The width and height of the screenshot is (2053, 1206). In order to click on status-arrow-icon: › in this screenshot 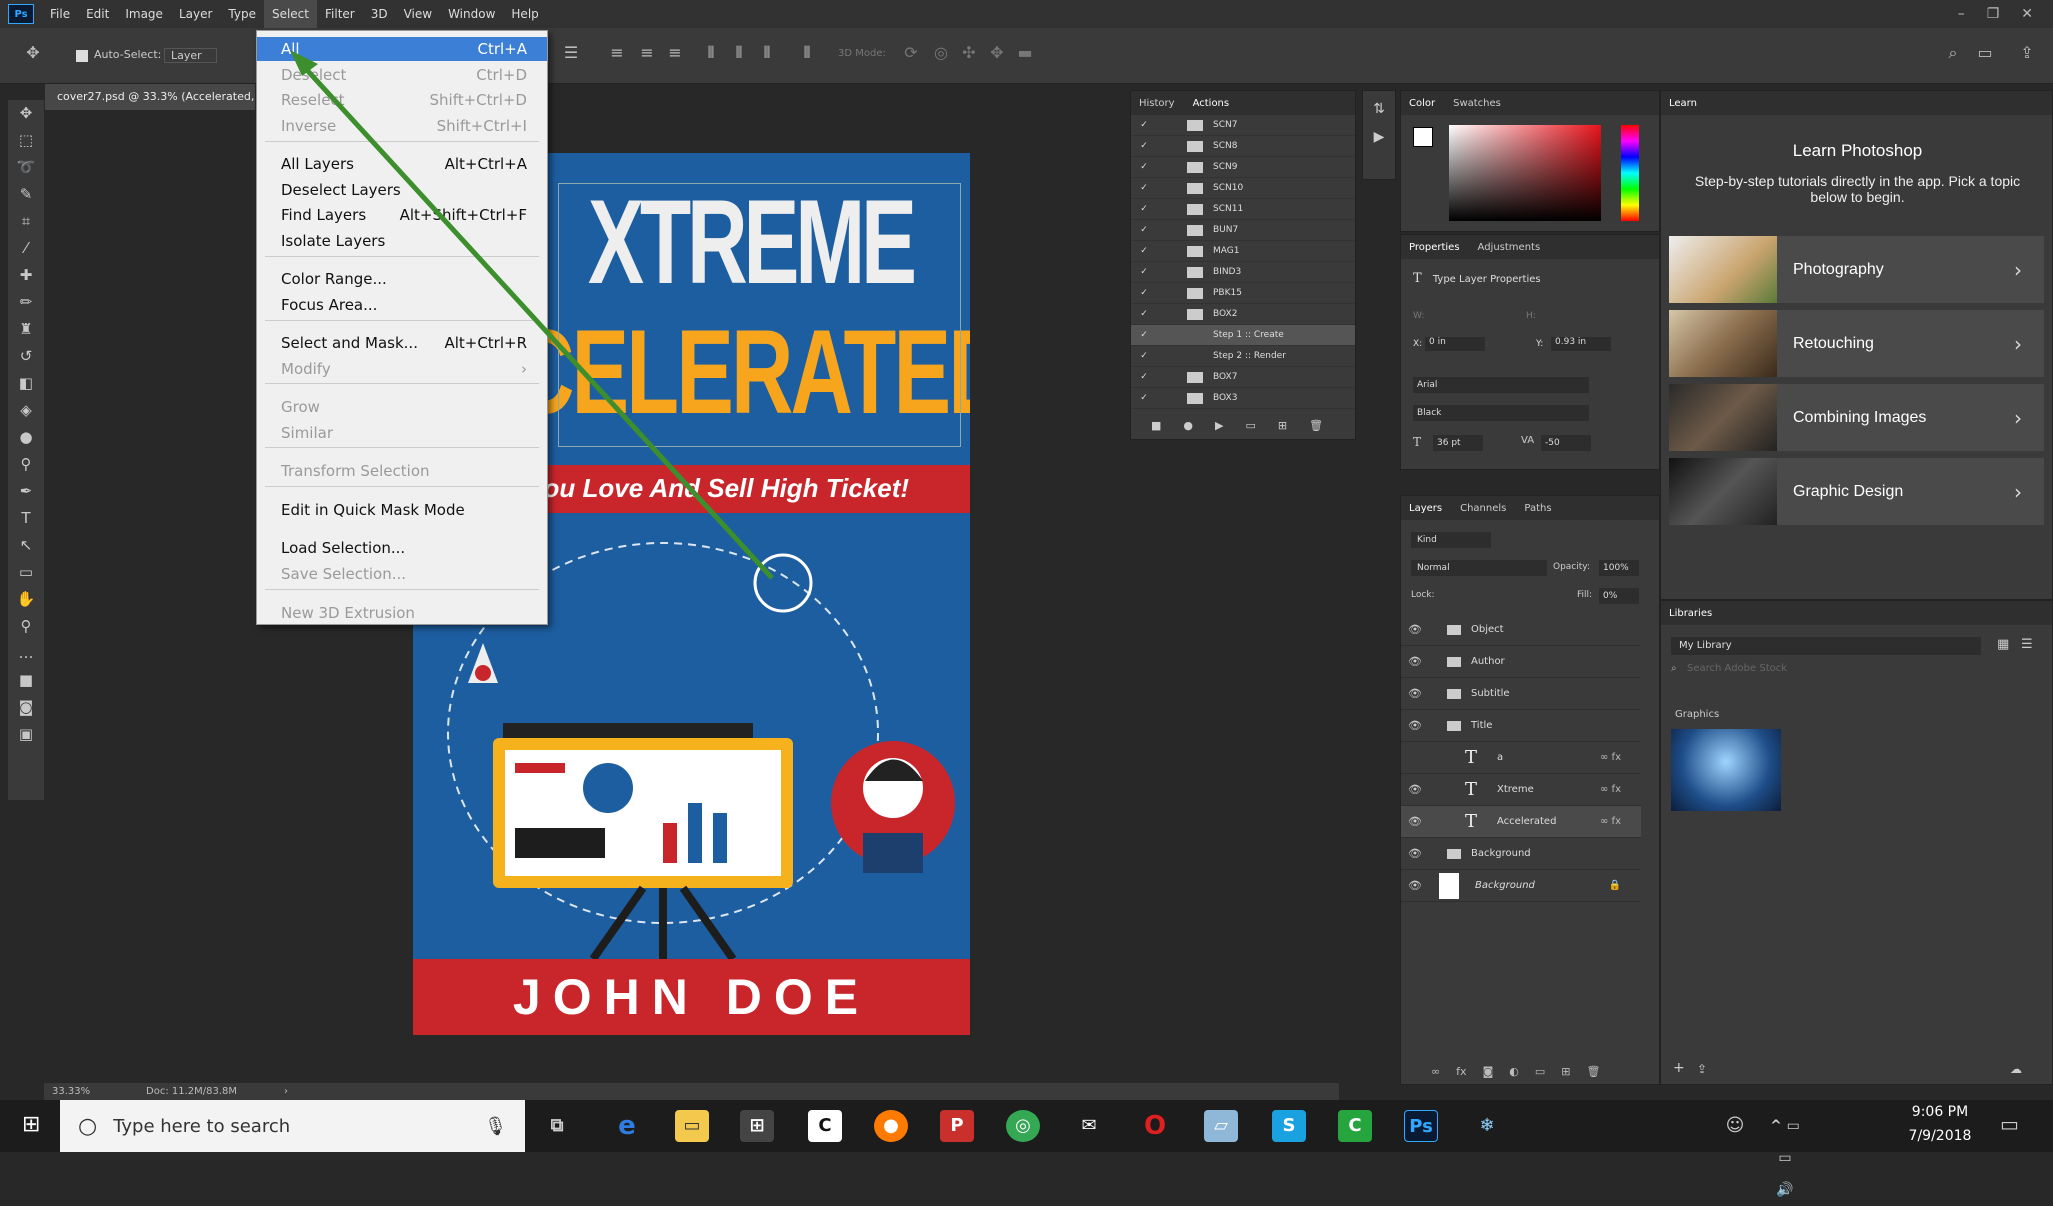, I will do `click(286, 1091)`.